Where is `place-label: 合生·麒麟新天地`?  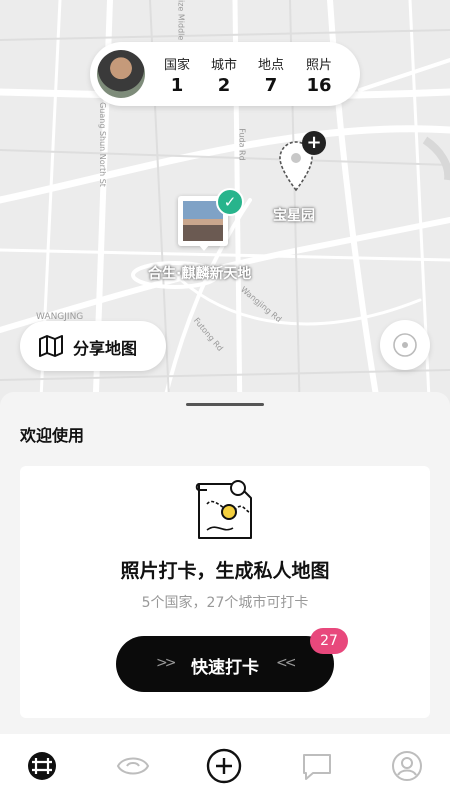 place-label: 合生·麒麟新天地 is located at coordinates (199, 273).